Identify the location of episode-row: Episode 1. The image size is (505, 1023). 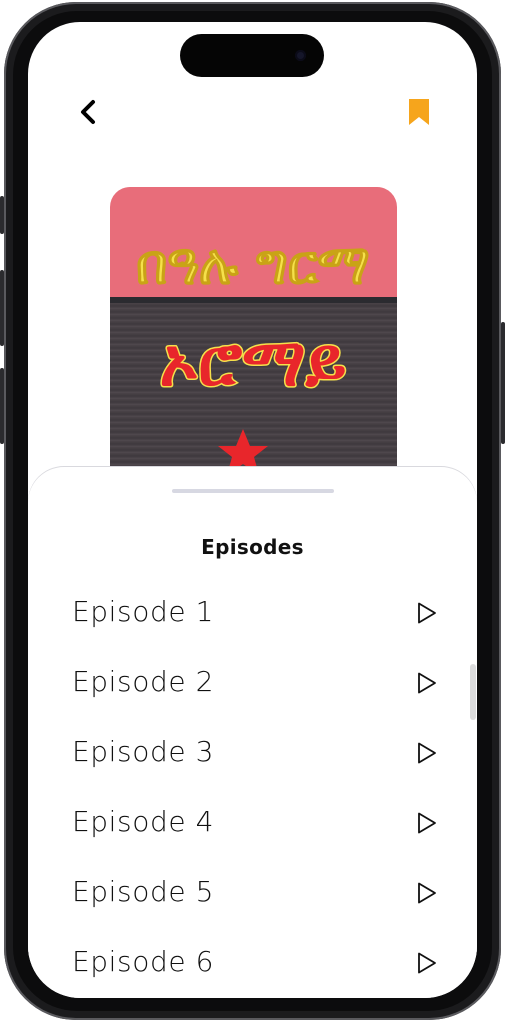
(252, 614).